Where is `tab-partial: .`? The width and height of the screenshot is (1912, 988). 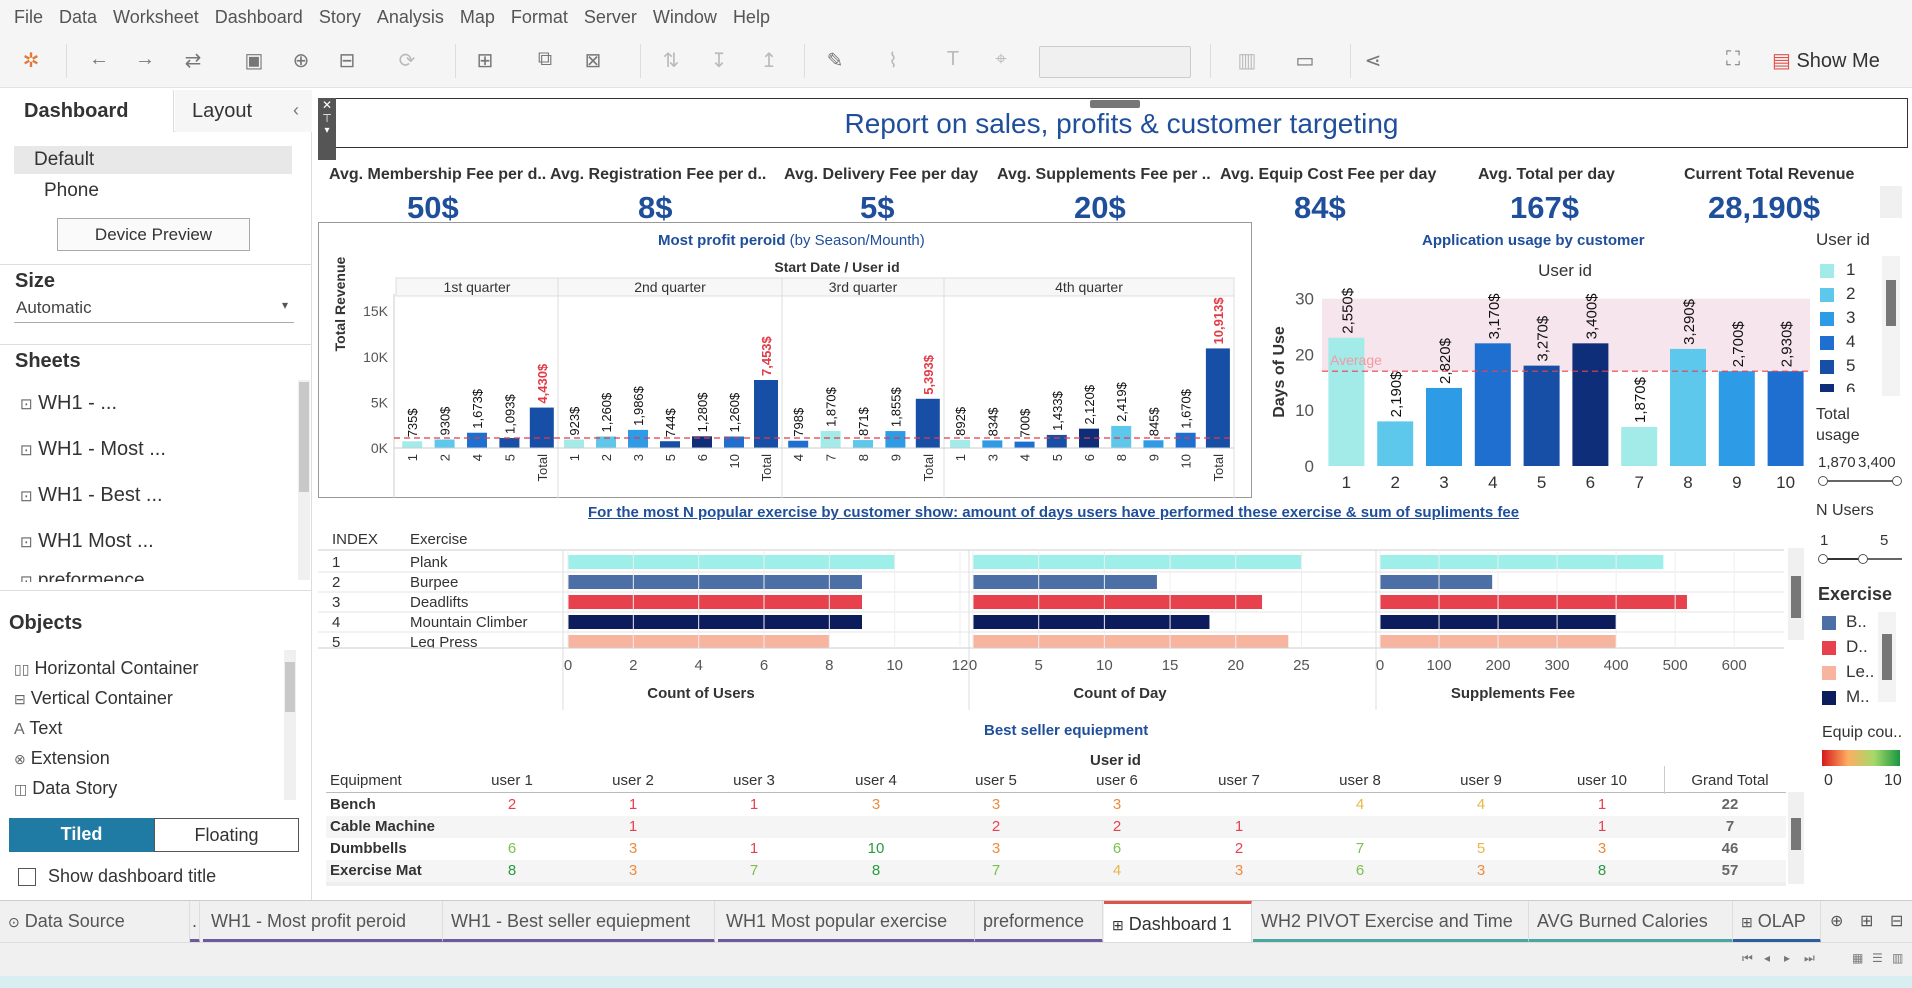
tab-partial: . is located at coordinates (195, 922).